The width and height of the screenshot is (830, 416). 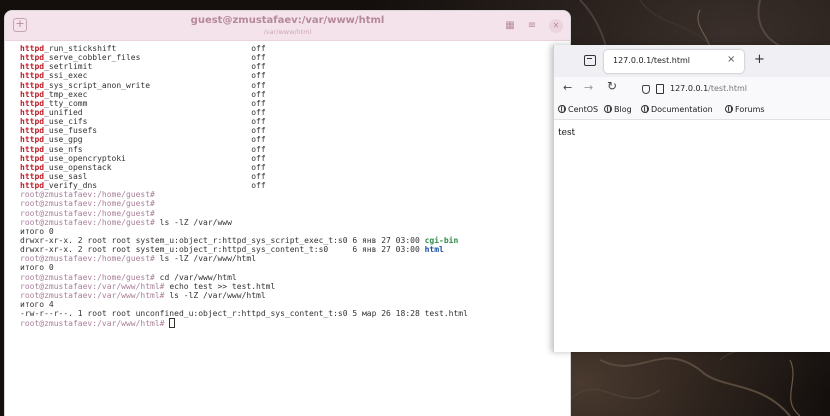 What do you see at coordinates (646, 89) in the screenshot?
I see `shield-icon` at bounding box center [646, 89].